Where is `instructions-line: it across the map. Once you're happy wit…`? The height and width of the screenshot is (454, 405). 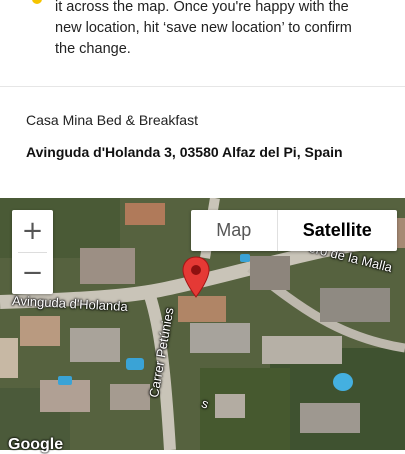
instructions-line: it across the map. Once you're happy wit… is located at coordinates (202, 7).